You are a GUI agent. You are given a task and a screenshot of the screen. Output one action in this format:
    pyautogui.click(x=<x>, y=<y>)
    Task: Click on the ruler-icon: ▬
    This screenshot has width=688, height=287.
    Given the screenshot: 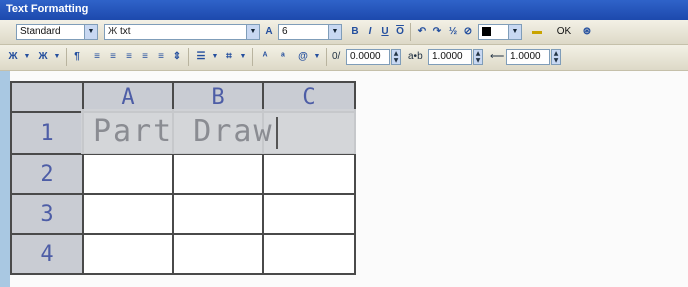 What is the action you would take?
    pyautogui.click(x=537, y=31)
    